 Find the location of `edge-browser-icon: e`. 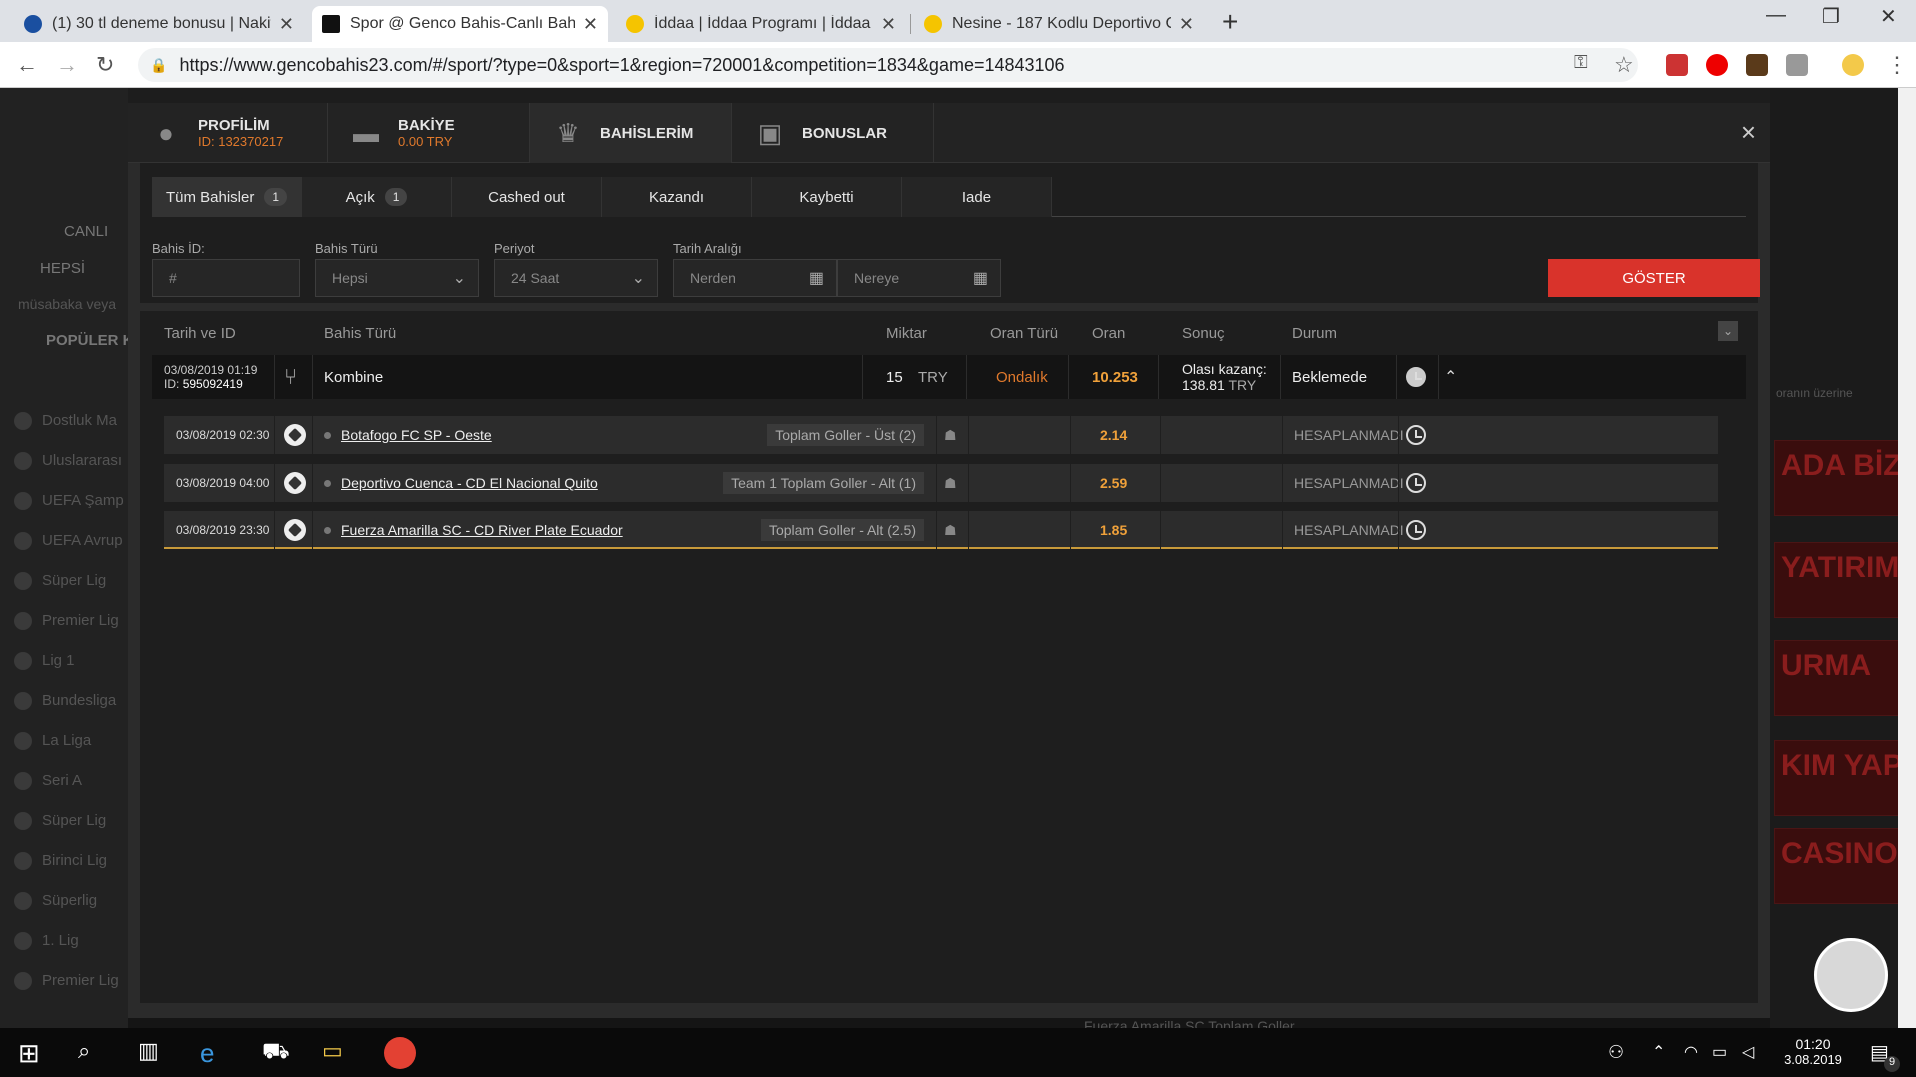

edge-browser-icon: e is located at coordinates (207, 1053).